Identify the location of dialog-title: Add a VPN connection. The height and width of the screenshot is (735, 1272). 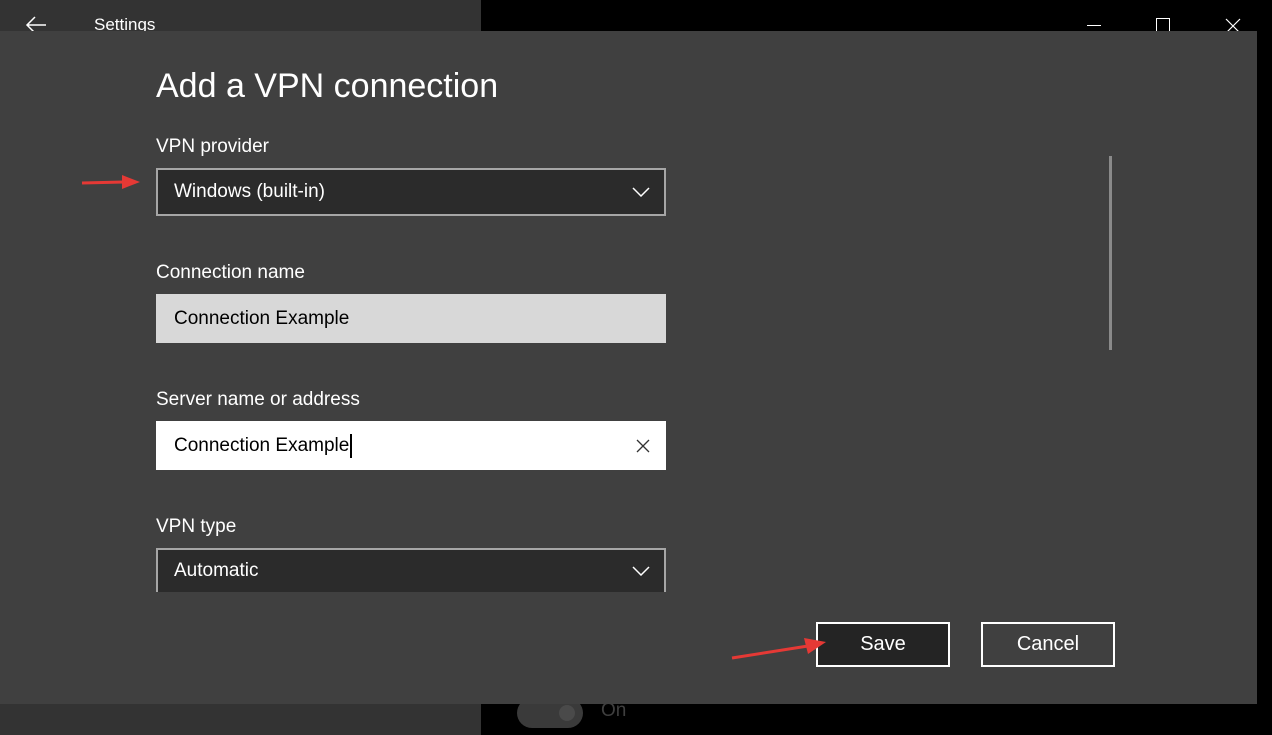
(327, 86).